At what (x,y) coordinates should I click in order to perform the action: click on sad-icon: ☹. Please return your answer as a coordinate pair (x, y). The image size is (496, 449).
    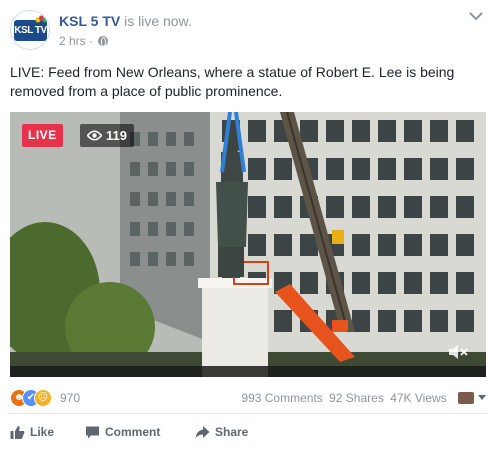
    Looking at the image, I should click on (43, 398).